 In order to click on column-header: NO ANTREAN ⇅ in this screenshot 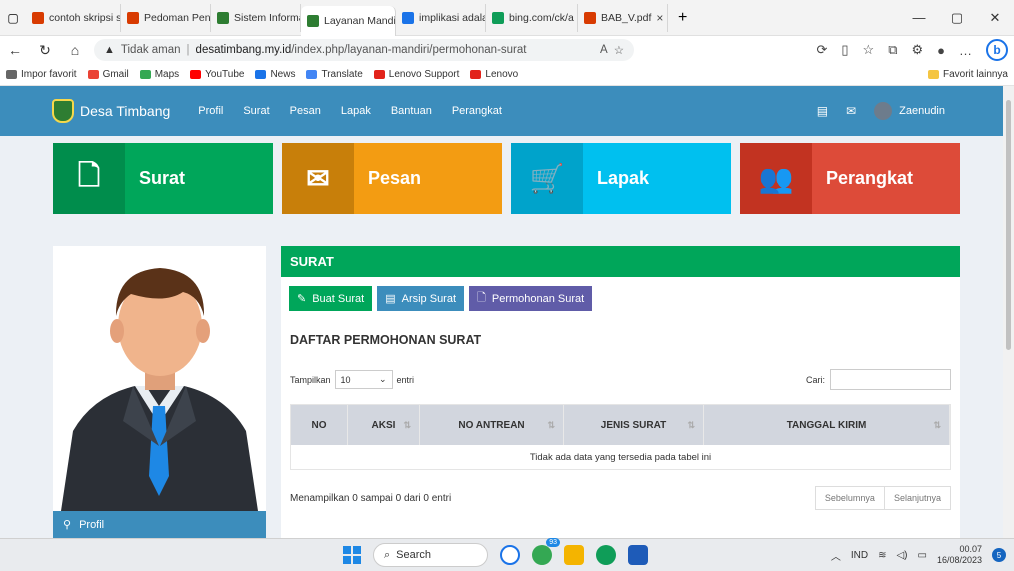, I will do `click(492, 425)`.